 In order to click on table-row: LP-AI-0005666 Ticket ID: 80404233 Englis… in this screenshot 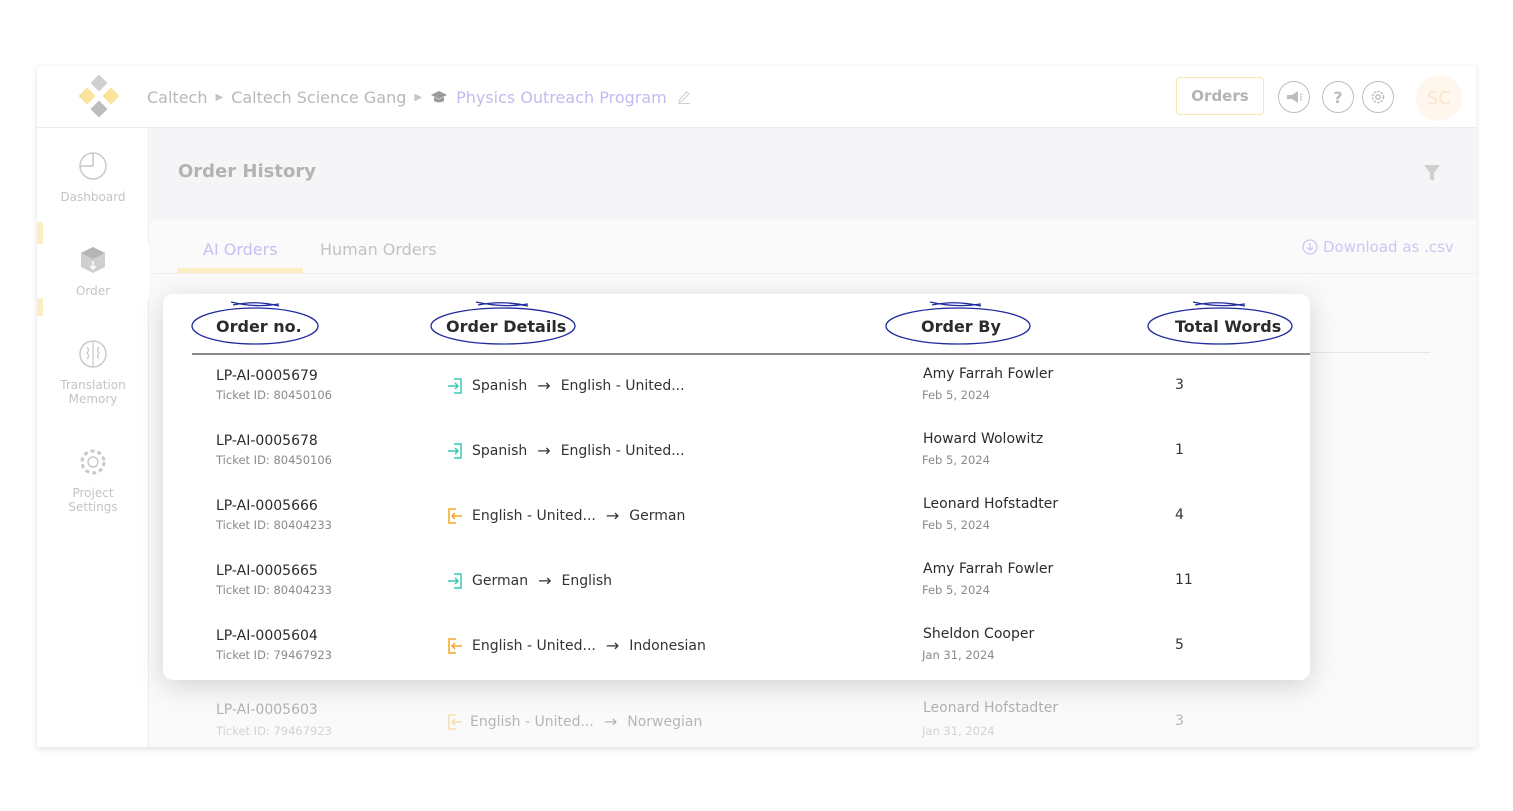, I will do `click(736, 516)`.